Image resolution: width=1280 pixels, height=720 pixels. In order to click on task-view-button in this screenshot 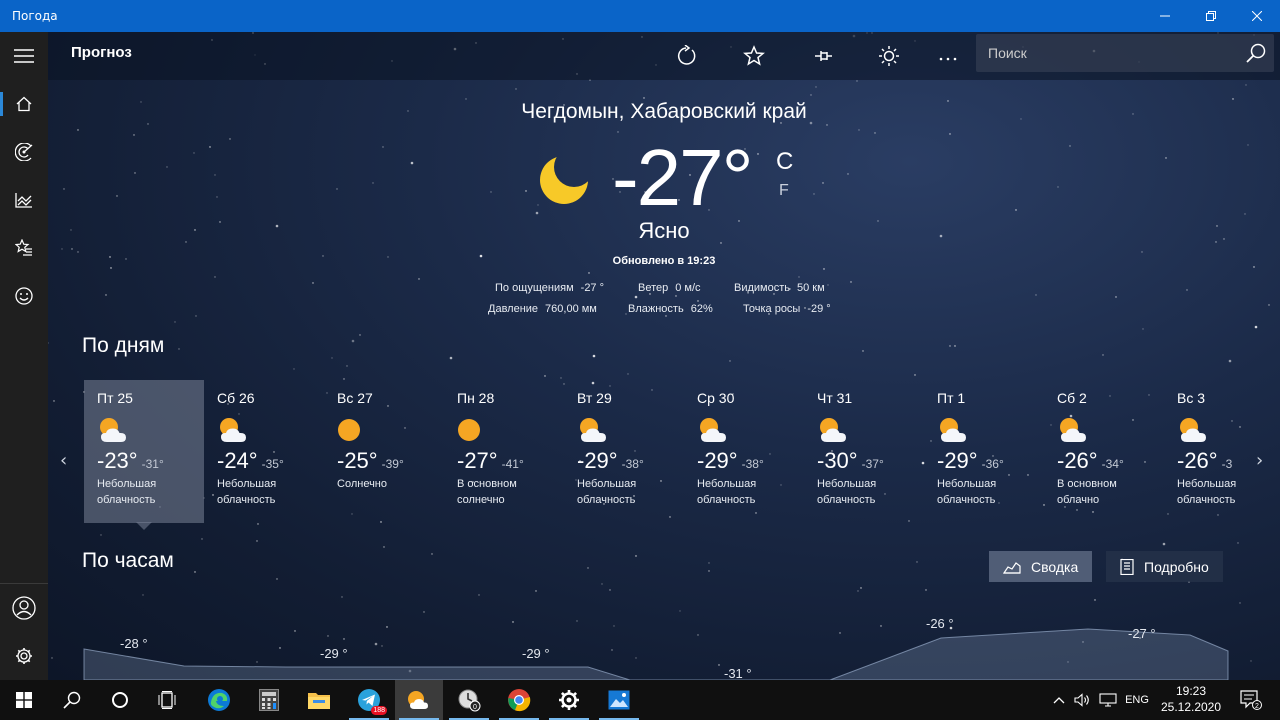, I will do `click(168, 700)`.